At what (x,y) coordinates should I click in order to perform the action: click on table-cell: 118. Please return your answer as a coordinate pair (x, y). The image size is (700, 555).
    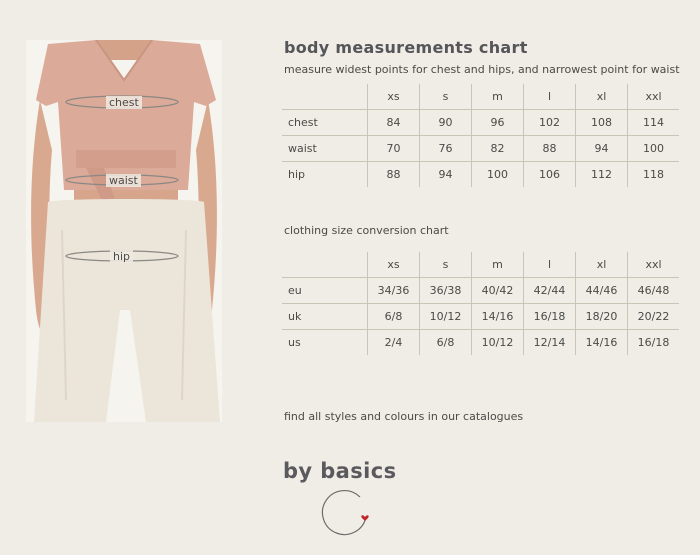
    Looking at the image, I should click on (653, 174).